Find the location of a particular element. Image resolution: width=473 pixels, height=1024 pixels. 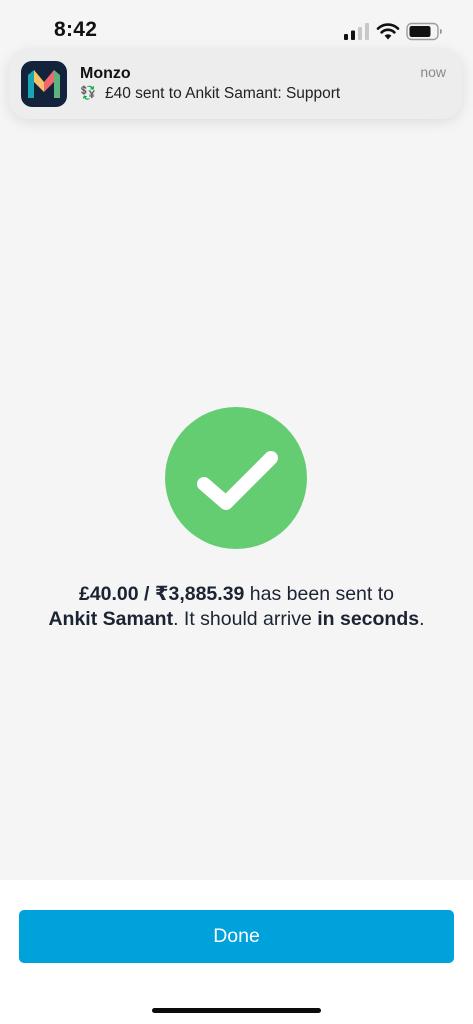

status-bar: 8:42 is located at coordinates (236, 28).